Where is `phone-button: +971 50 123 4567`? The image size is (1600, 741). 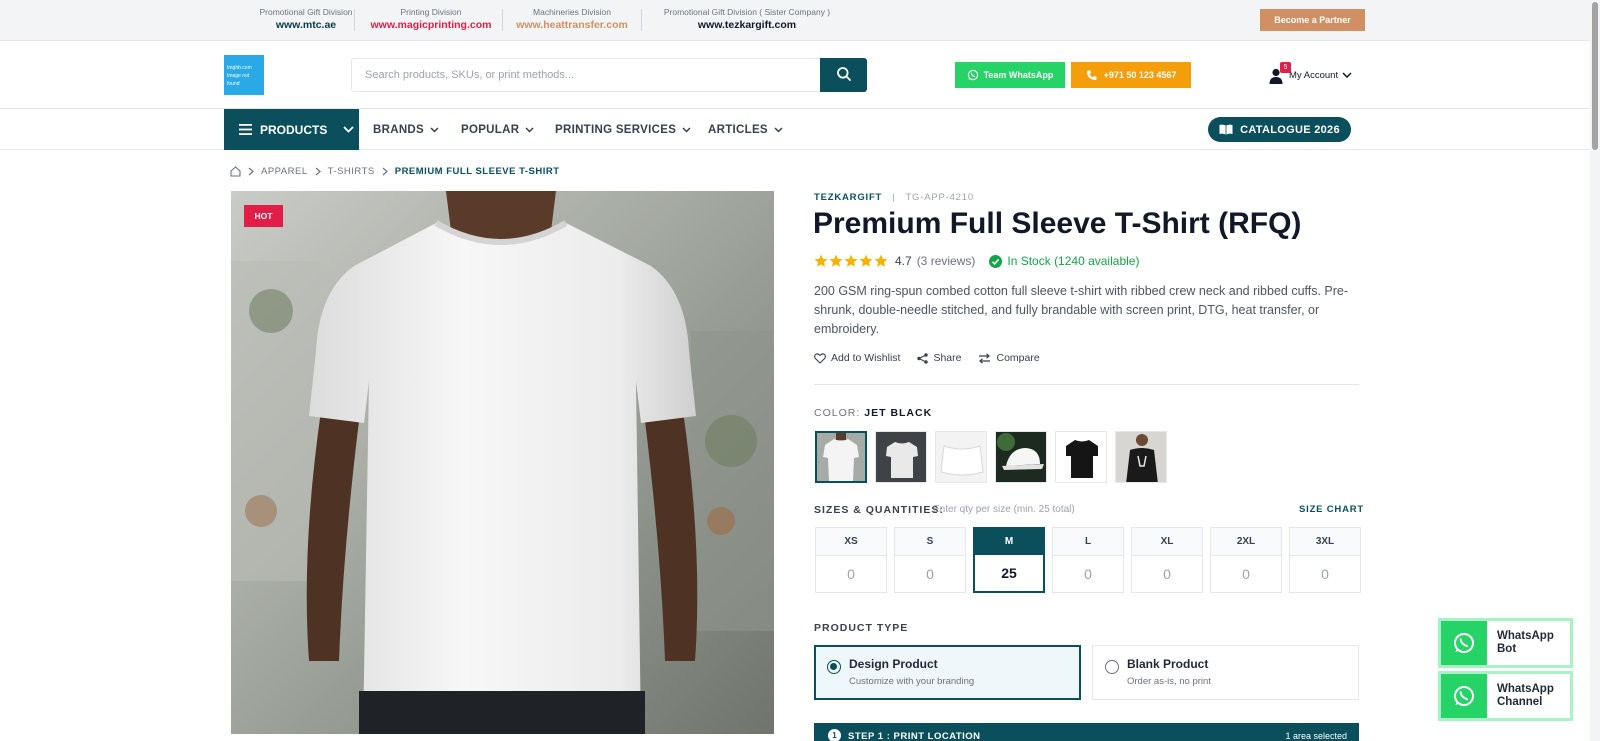 phone-button: +971 50 123 4567 is located at coordinates (1131, 75).